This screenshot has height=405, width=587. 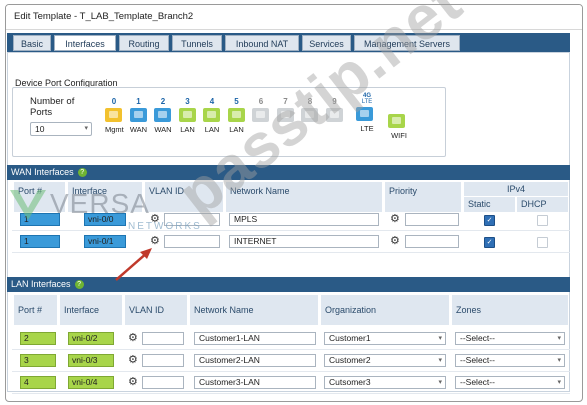 What do you see at coordinates (114, 101) in the screenshot?
I see `port-number: 0` at bounding box center [114, 101].